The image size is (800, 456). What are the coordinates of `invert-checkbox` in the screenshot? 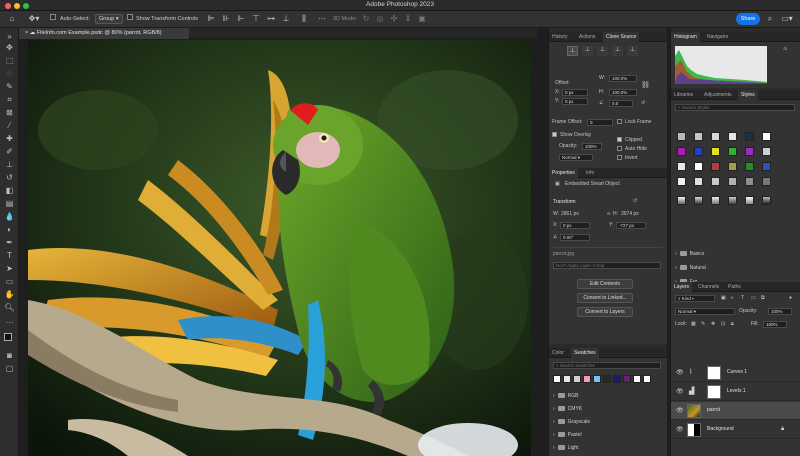 It's located at (619, 159).